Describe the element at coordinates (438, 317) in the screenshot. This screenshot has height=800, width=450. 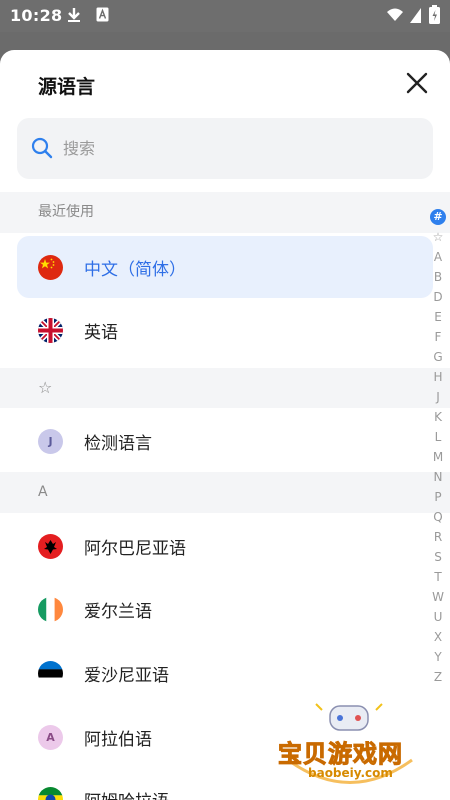
I see `index-item-e: E` at that location.